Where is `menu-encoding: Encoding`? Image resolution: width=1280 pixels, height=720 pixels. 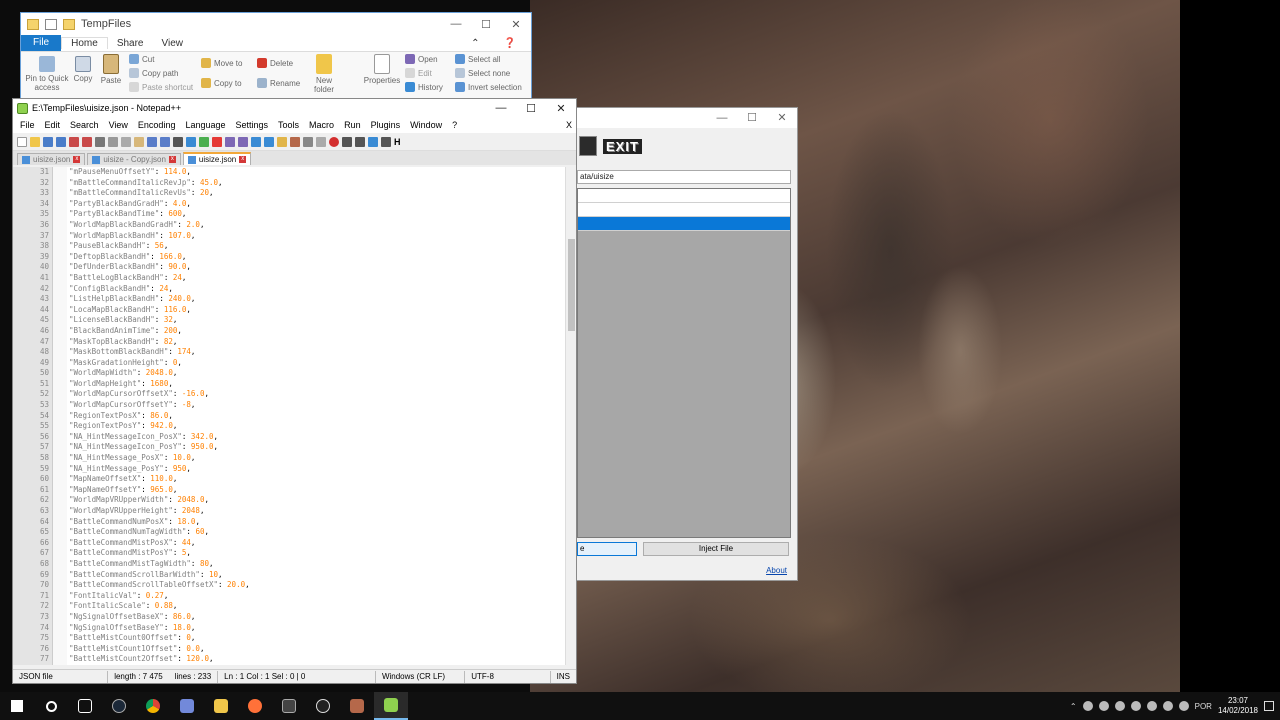
menu-encoding: Encoding is located at coordinates (157, 125).